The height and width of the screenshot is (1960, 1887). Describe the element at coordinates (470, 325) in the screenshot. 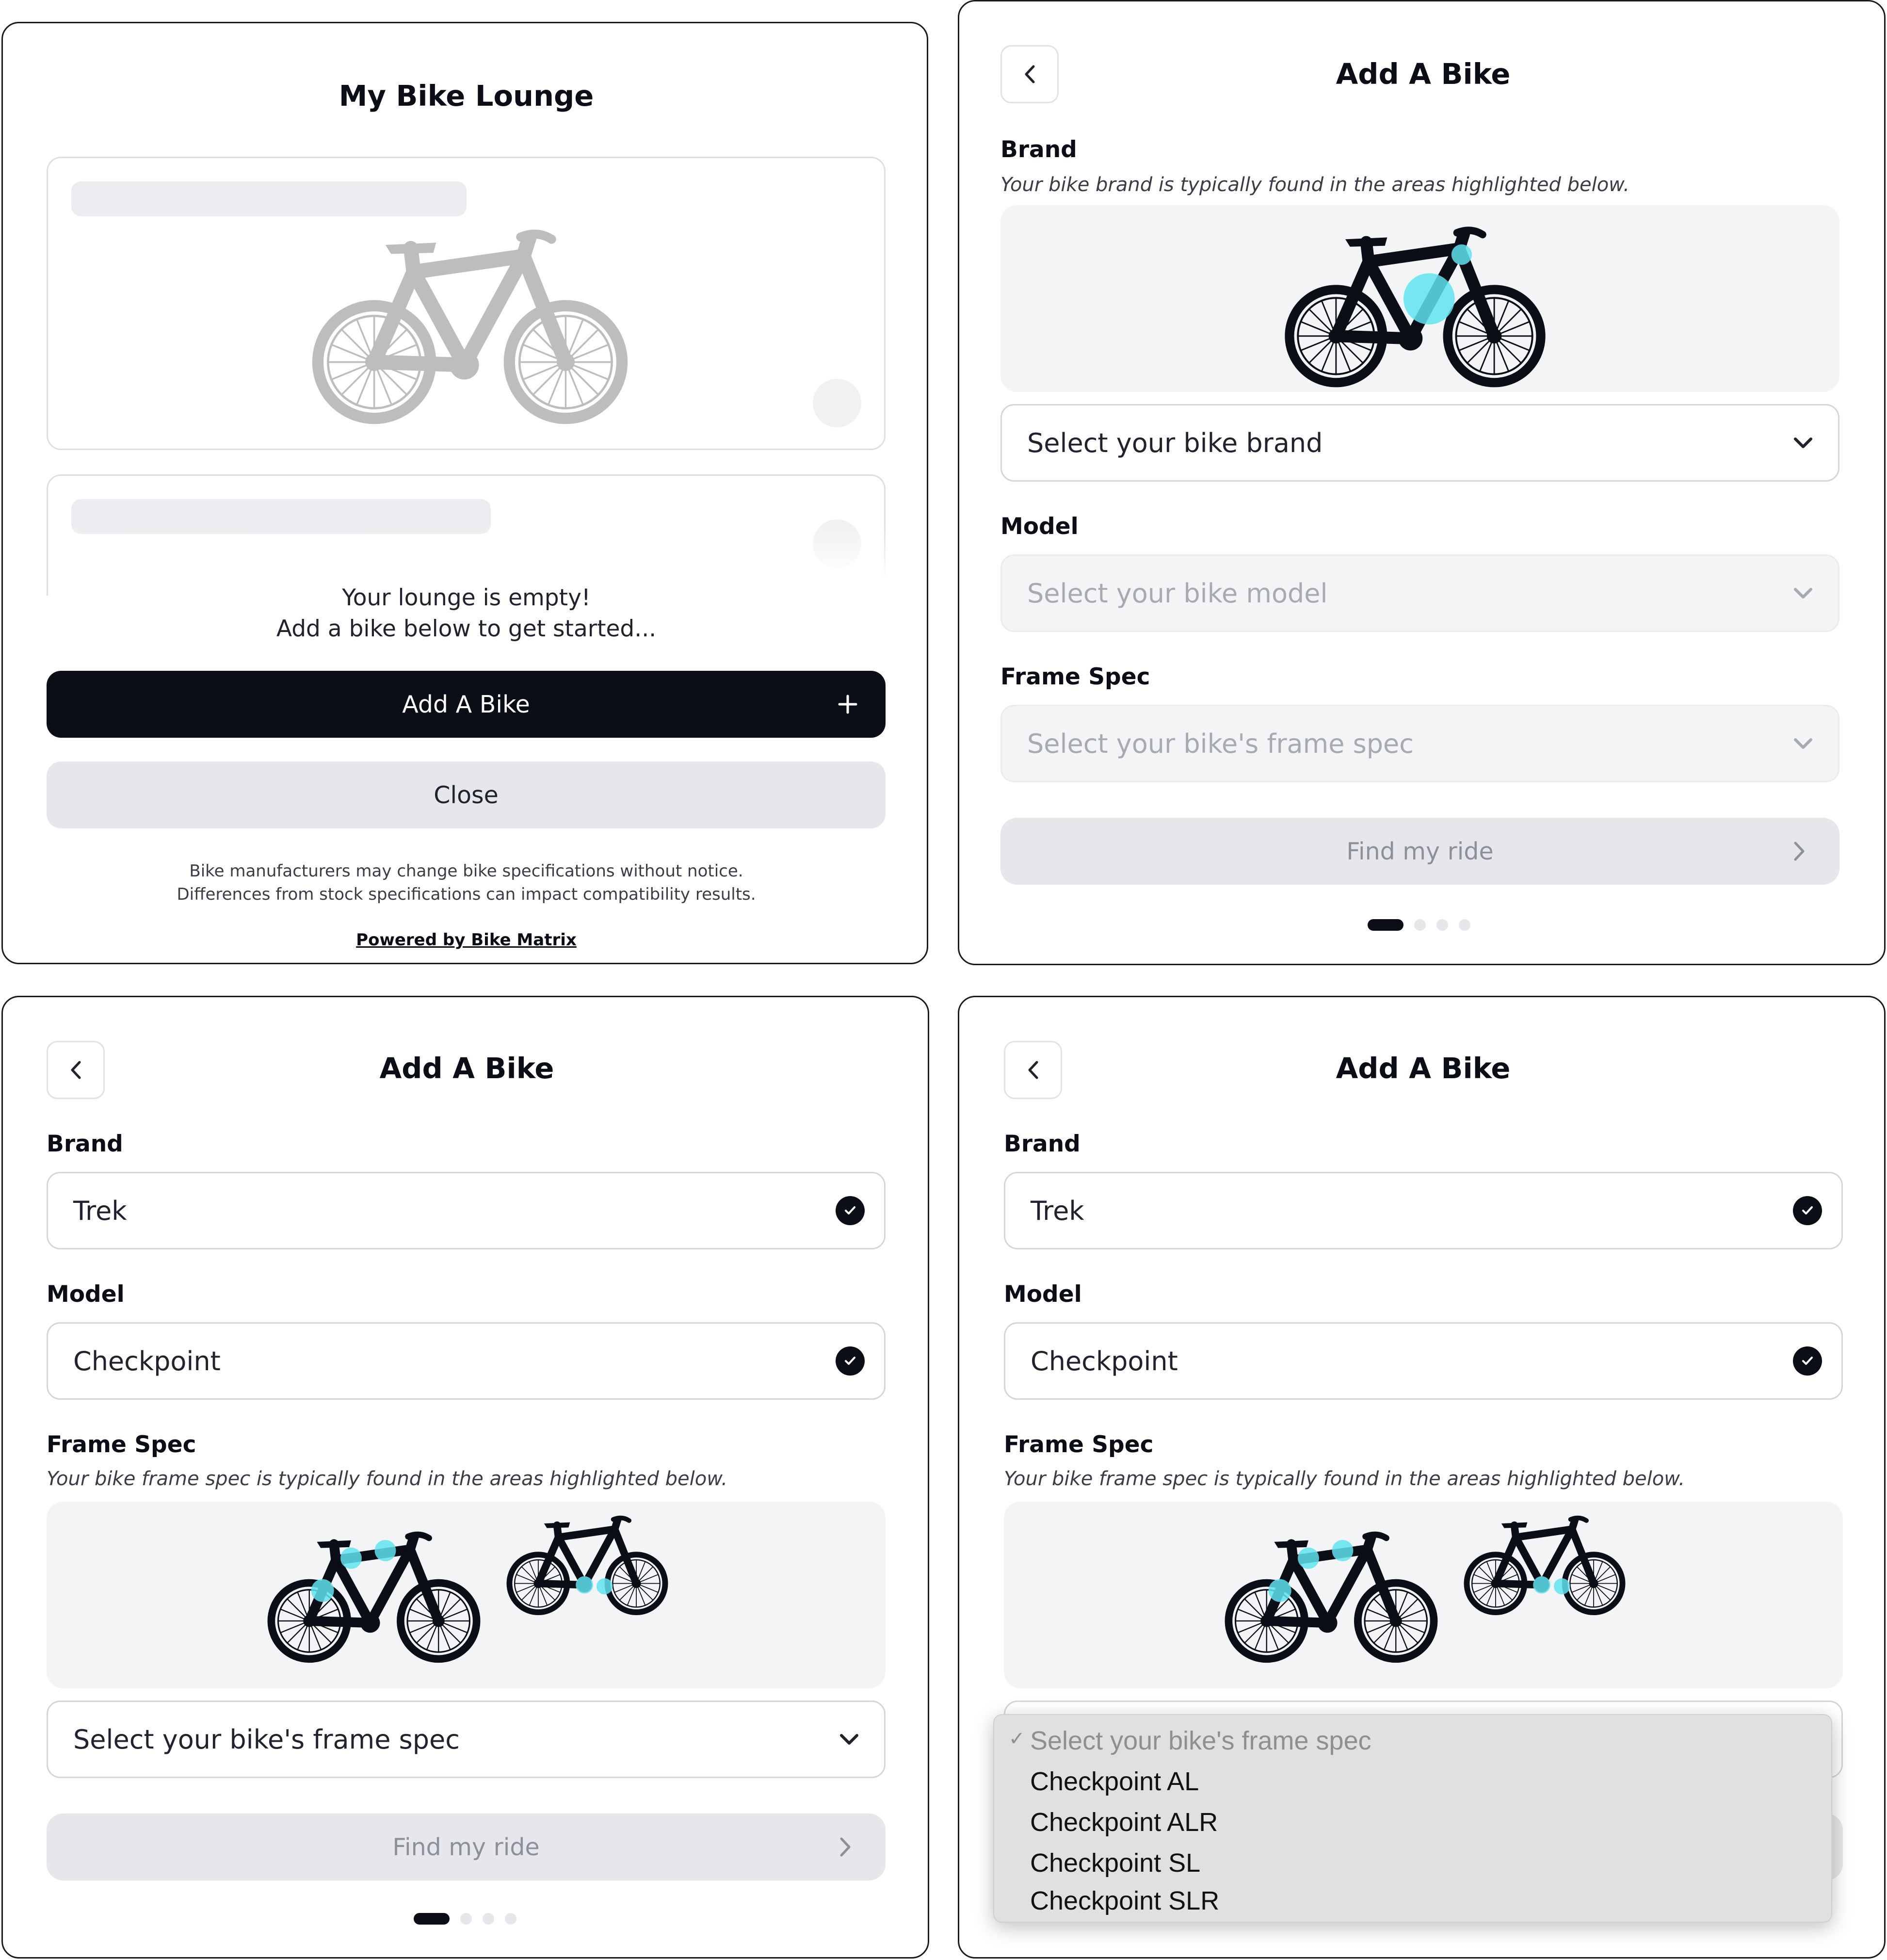

I see `bike-placeholder-image` at that location.